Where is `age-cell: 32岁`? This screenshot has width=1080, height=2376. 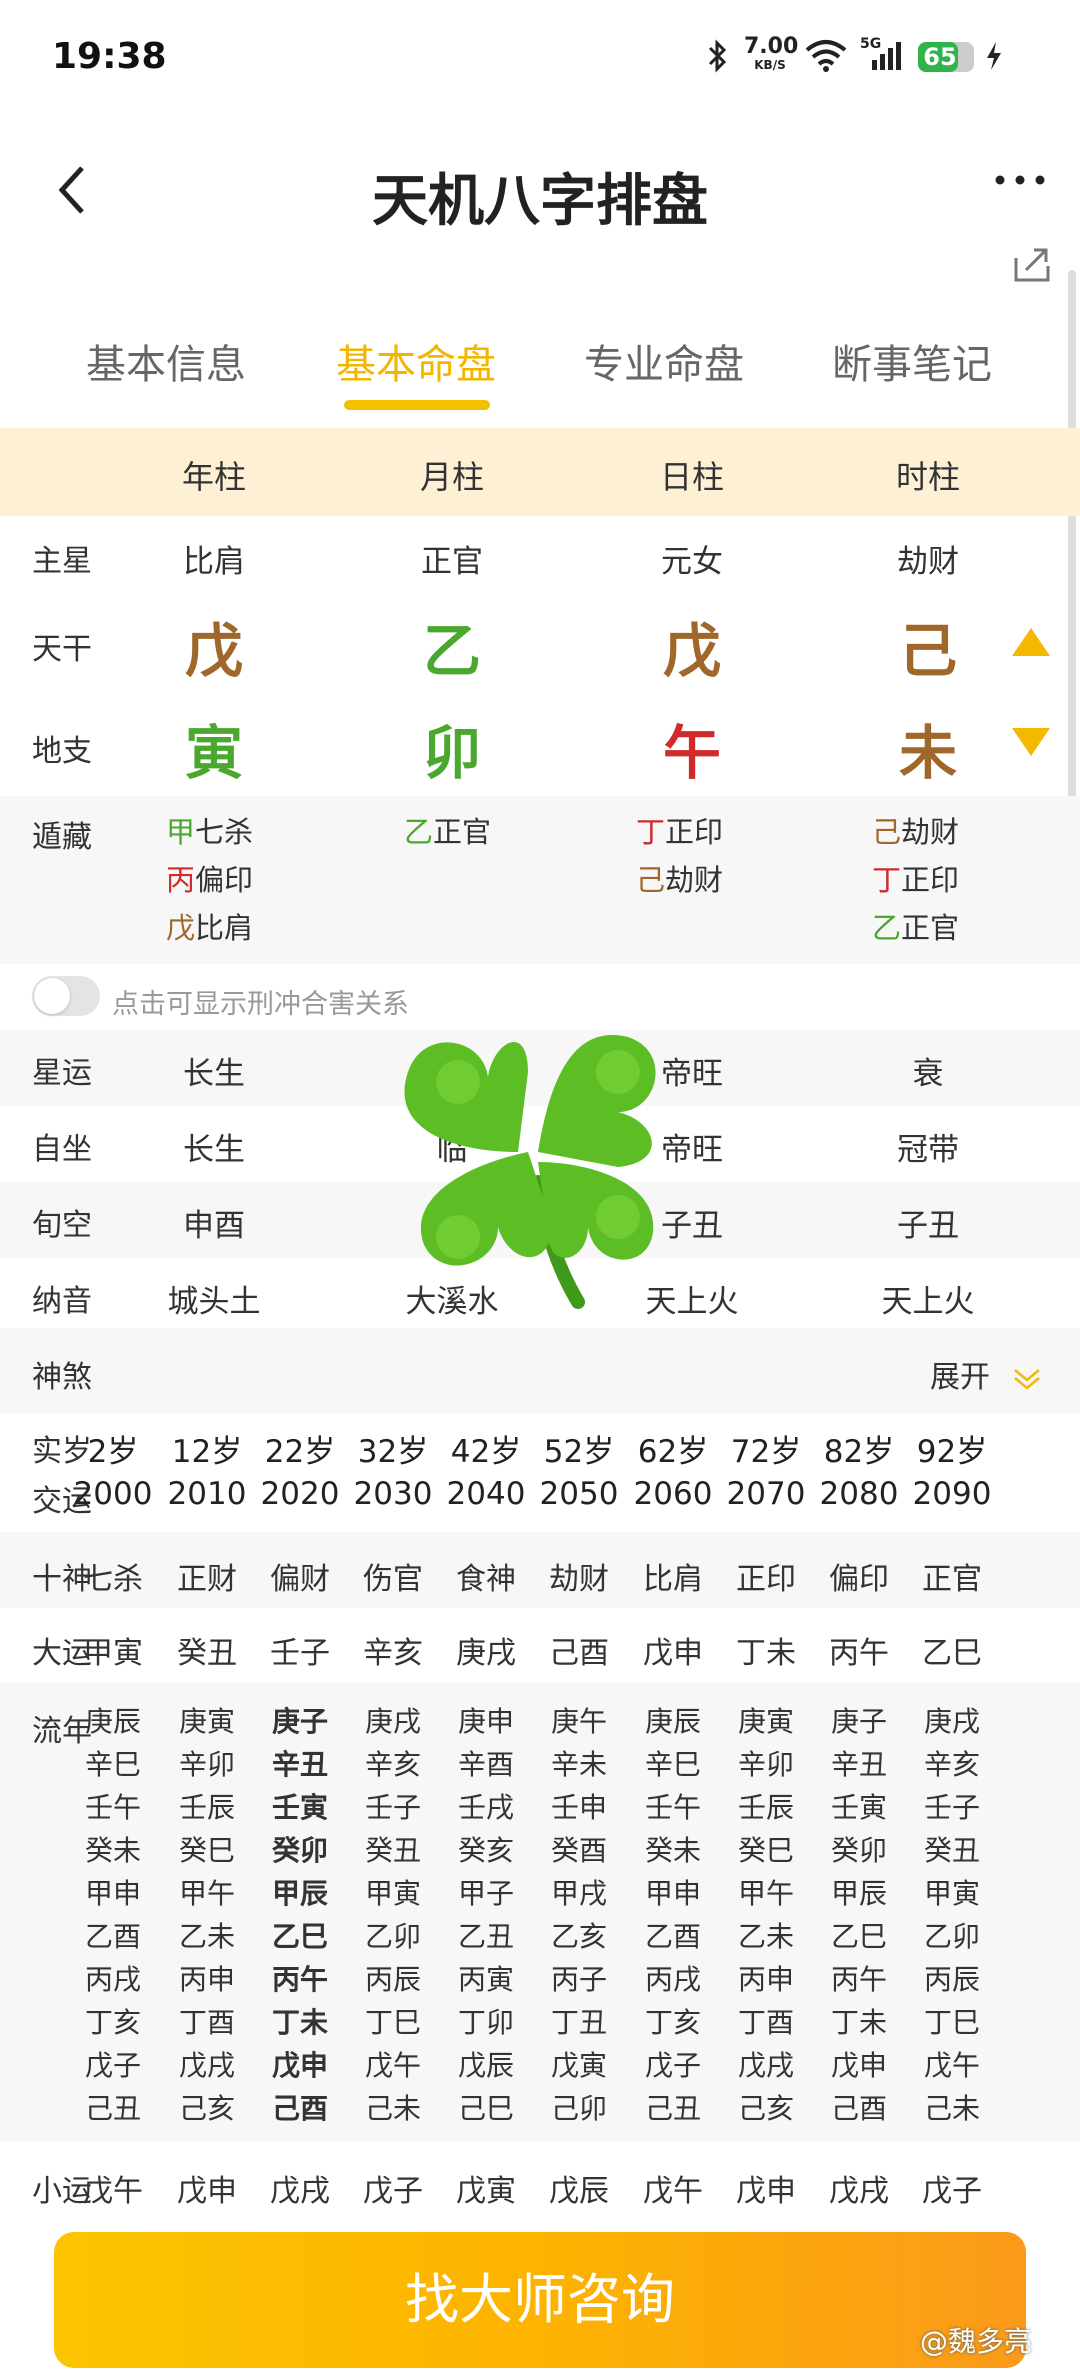 age-cell: 32岁 is located at coordinates (393, 1452).